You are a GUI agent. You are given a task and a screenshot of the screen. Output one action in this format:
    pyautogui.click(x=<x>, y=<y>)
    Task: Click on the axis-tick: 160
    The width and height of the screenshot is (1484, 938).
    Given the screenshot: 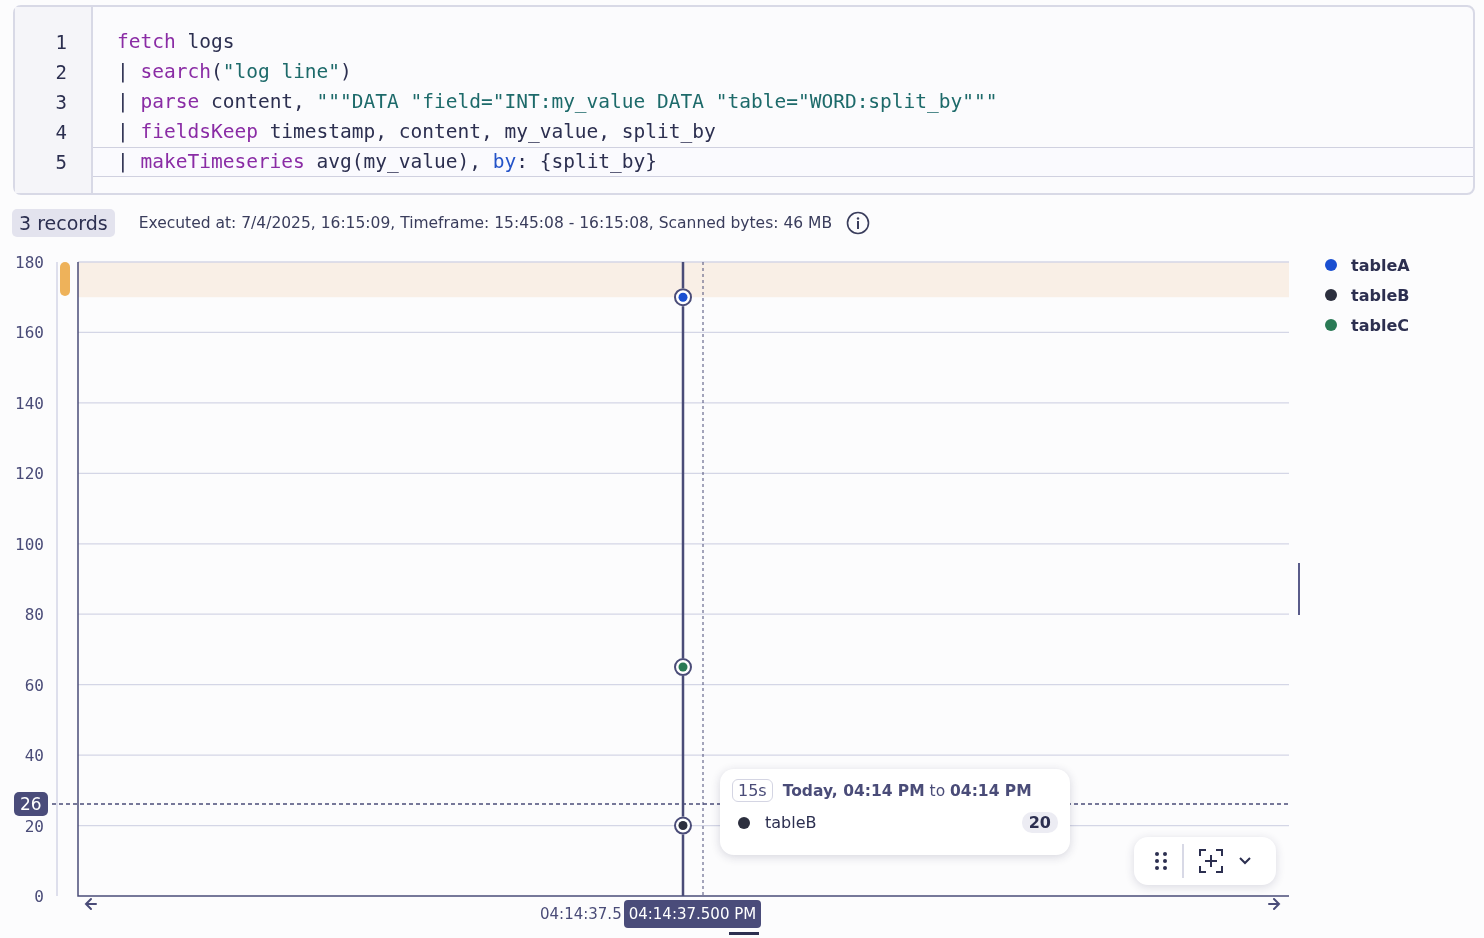 What is the action you would take?
    pyautogui.click(x=29, y=333)
    